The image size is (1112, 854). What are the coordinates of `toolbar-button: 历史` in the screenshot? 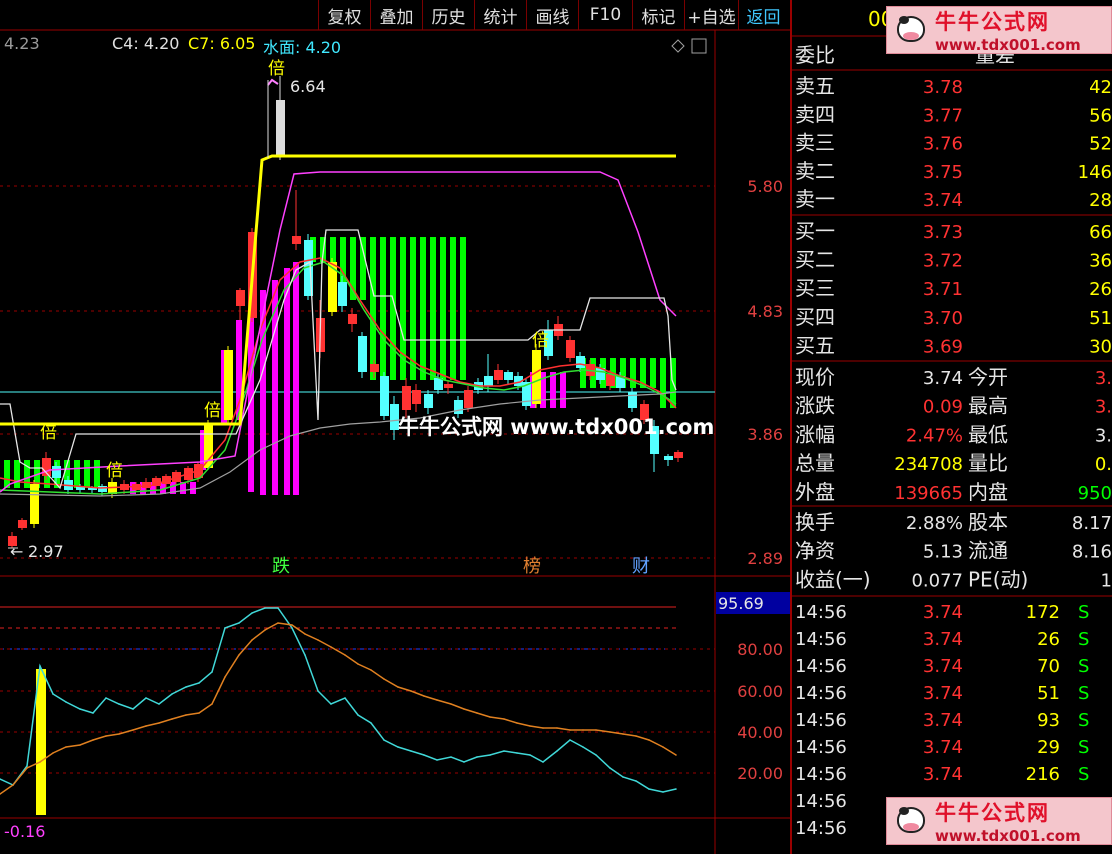 It's located at (448, 15).